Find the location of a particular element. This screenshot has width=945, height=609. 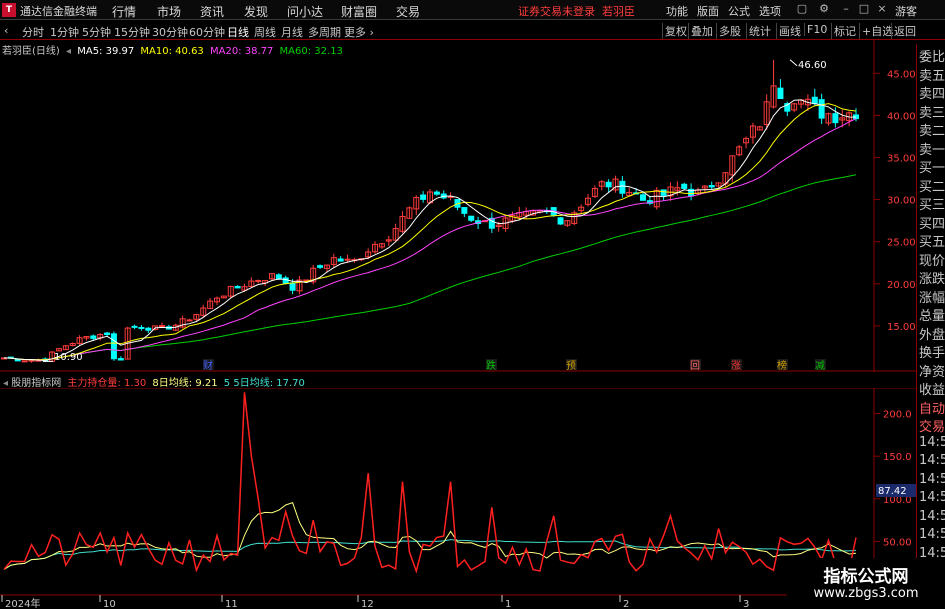

period-30min: 30分钟 is located at coordinates (170, 32).